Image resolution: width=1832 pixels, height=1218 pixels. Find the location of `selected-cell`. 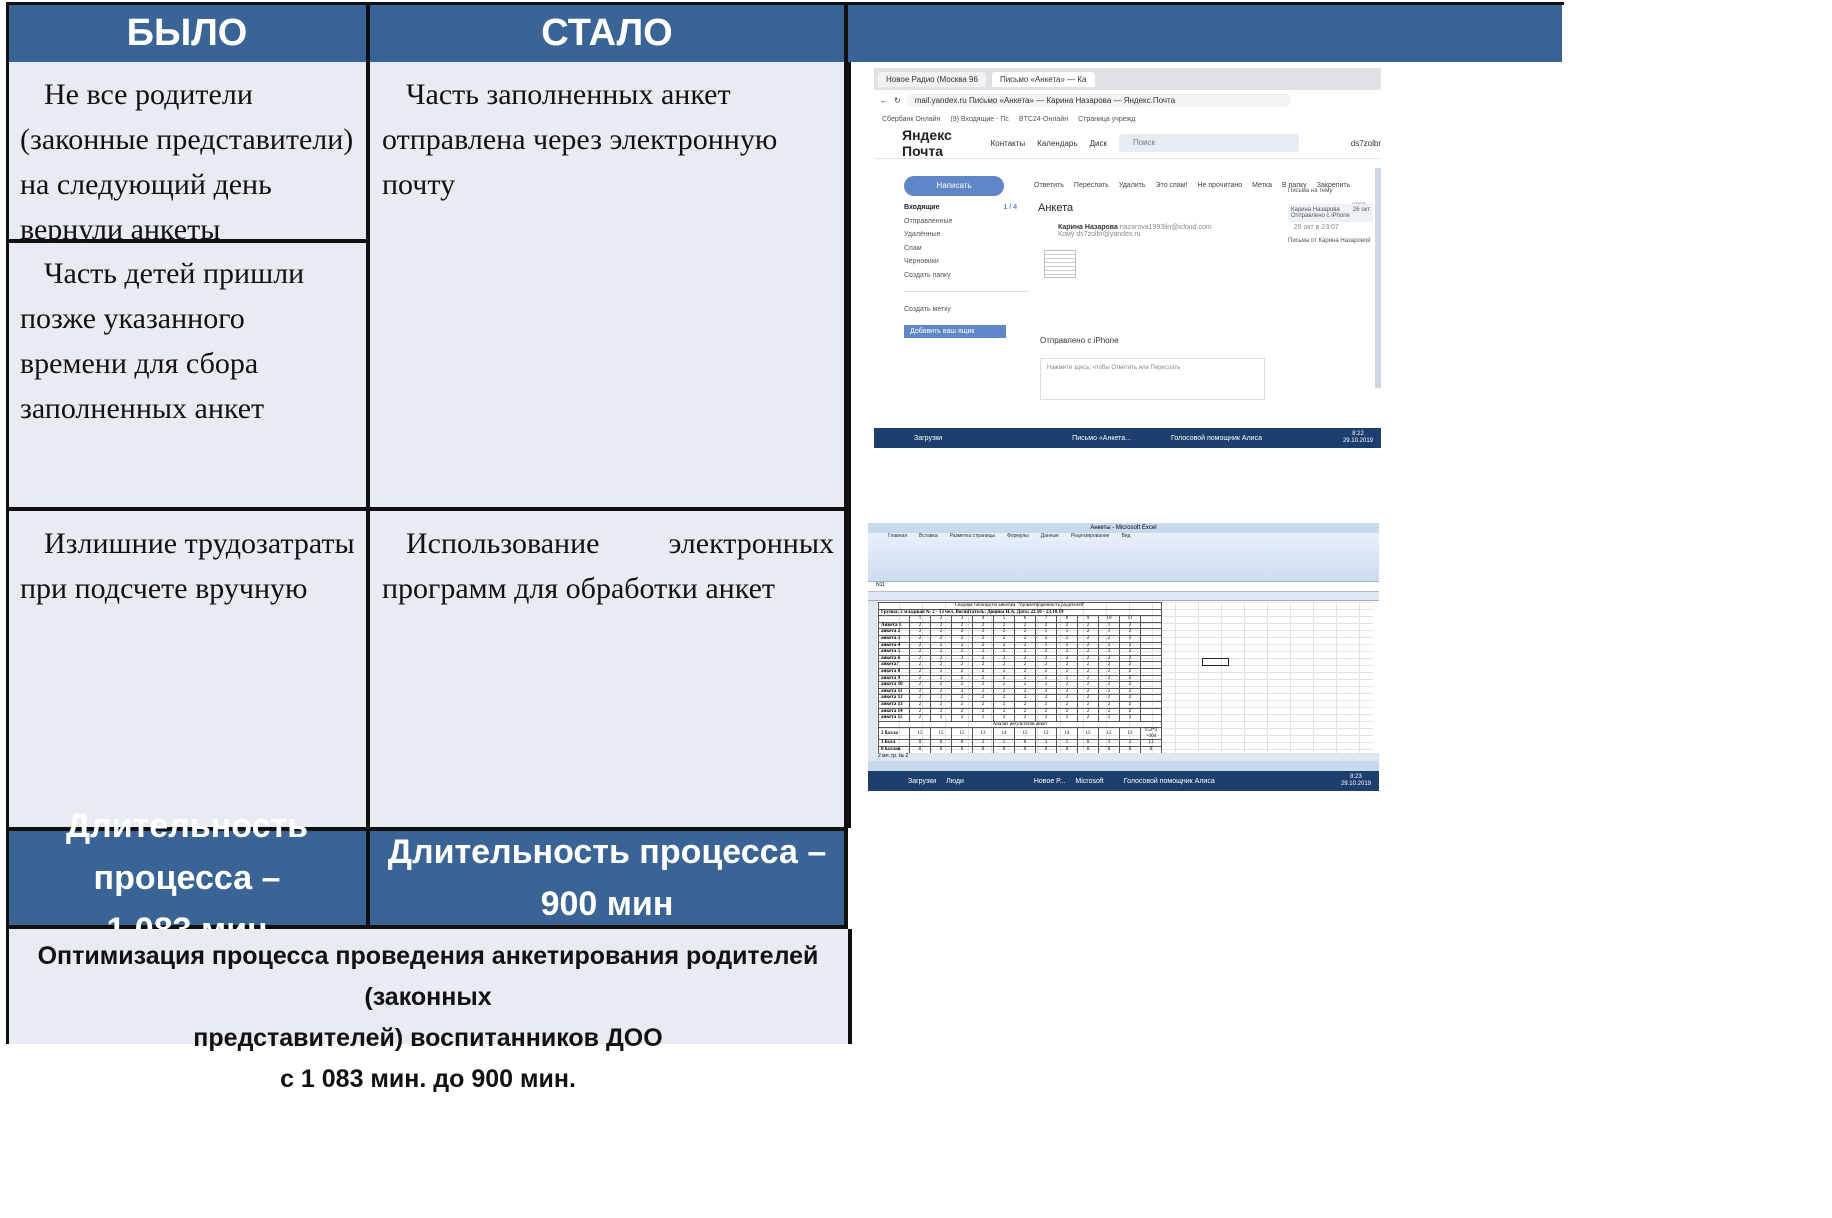

selected-cell is located at coordinates (1215, 662).